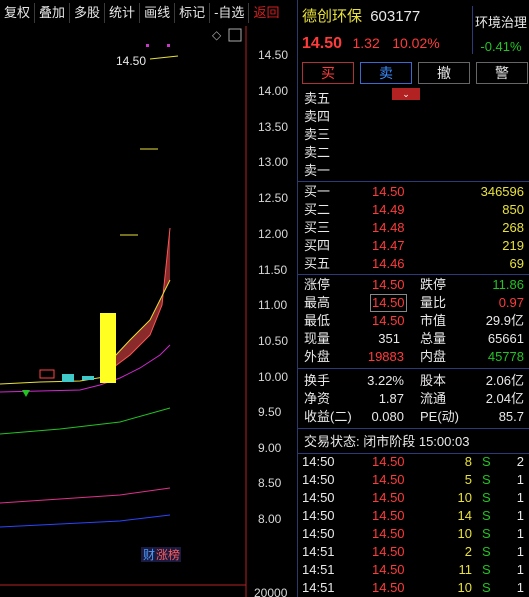 The height and width of the screenshot is (597, 529). What do you see at coordinates (158, 13) in the screenshot?
I see `toolbar-draw-line: 画线` at bounding box center [158, 13].